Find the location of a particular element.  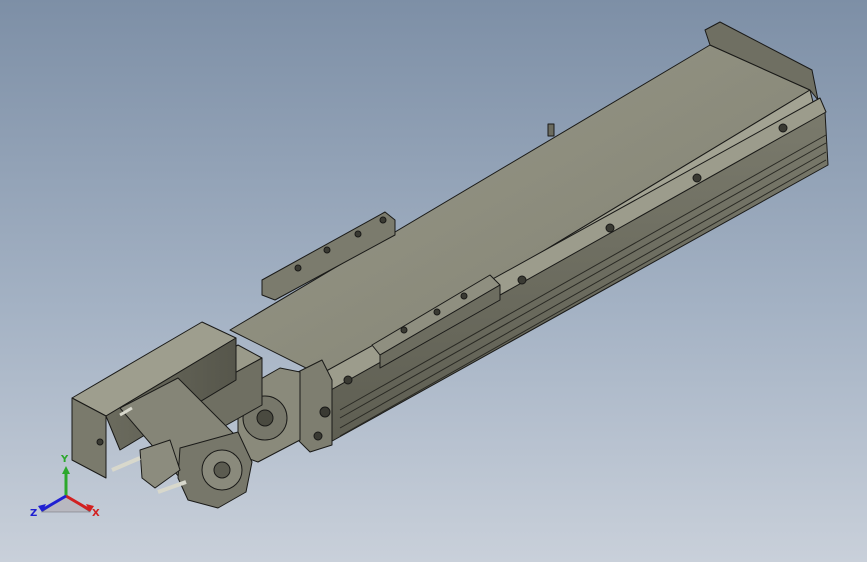

flange-bore-inner is located at coordinates (265, 418).